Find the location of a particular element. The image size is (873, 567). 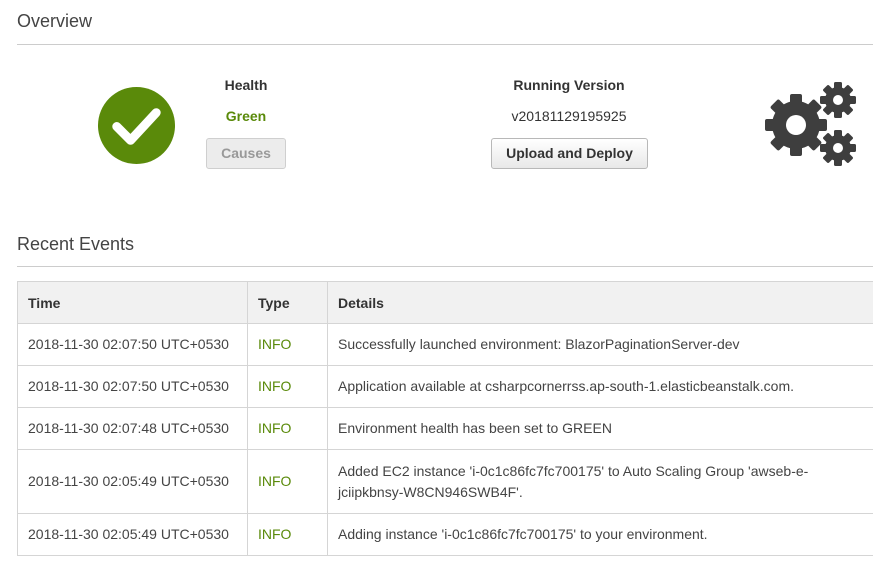

overview-divider is located at coordinates (445, 44).